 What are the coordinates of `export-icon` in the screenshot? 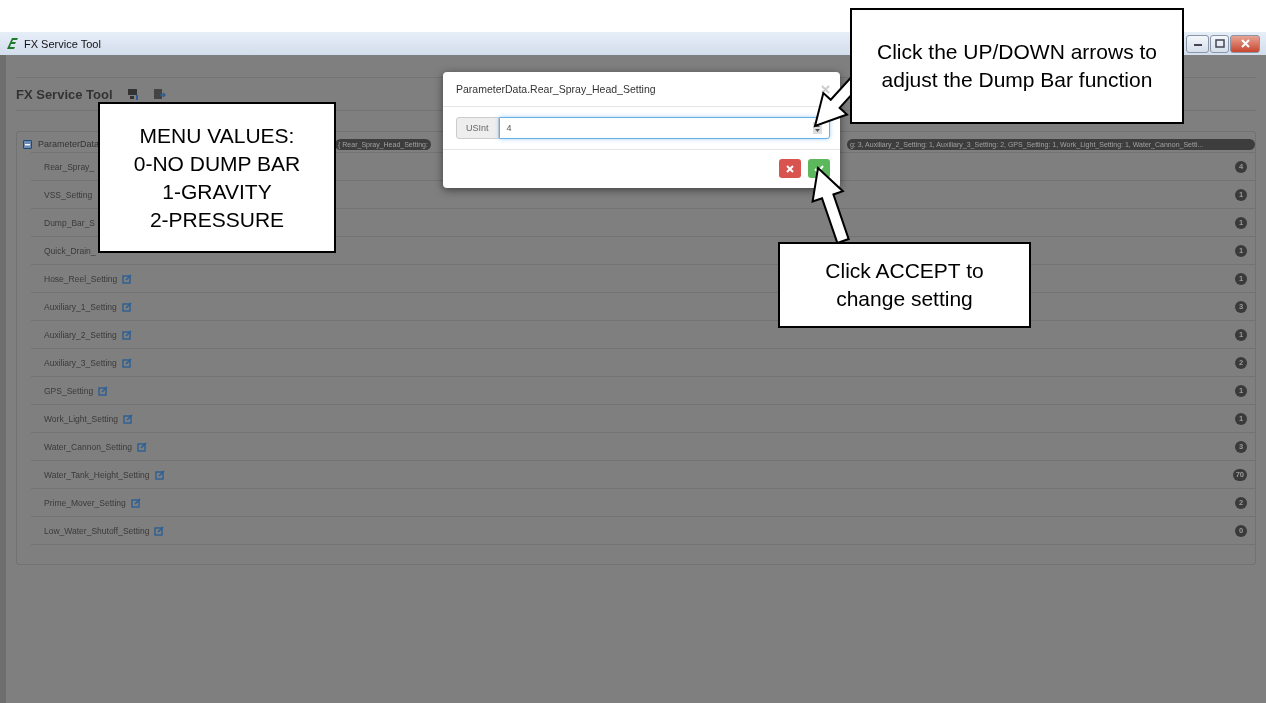 It's located at (159, 94).